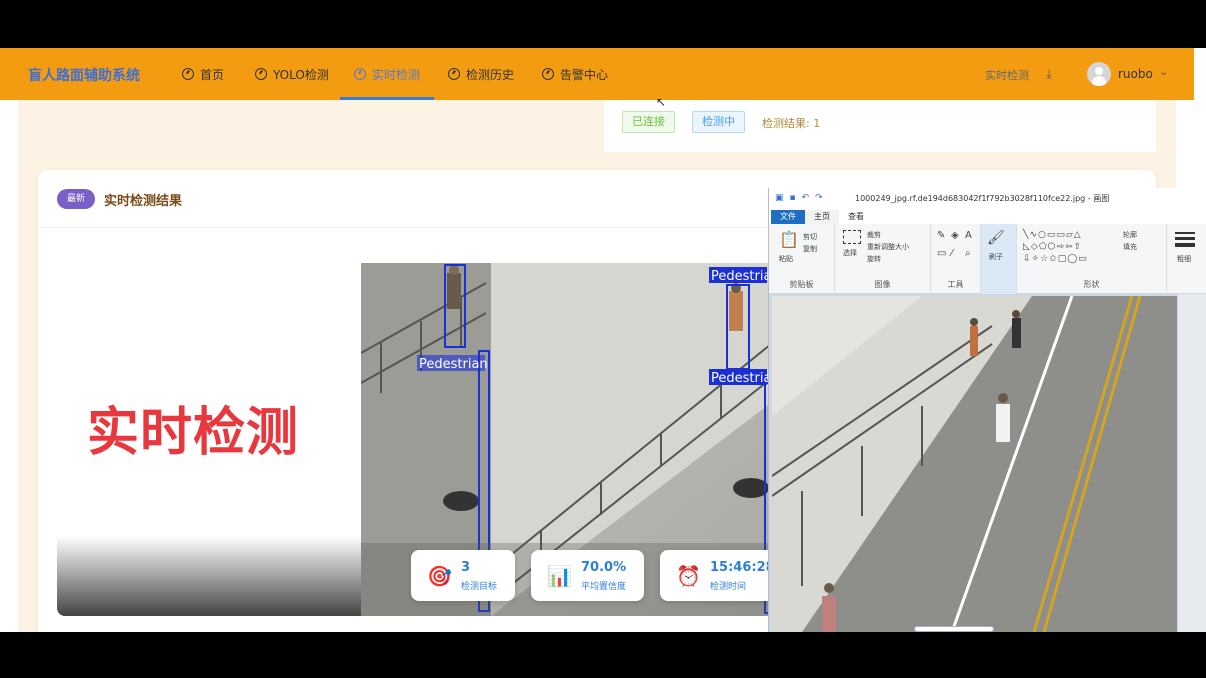 Image resolution: width=1206 pixels, height=678 pixels. Describe the element at coordinates (587, 575) in the screenshot. I see `stat-confidence: 📊 70.0% 平均置信度` at that location.